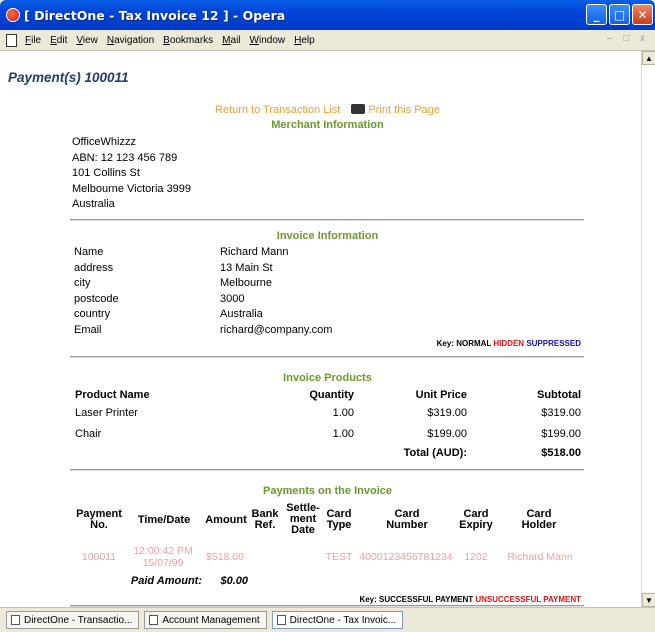  What do you see at coordinates (88, 329) in the screenshot?
I see `field-label: Email` at bounding box center [88, 329].